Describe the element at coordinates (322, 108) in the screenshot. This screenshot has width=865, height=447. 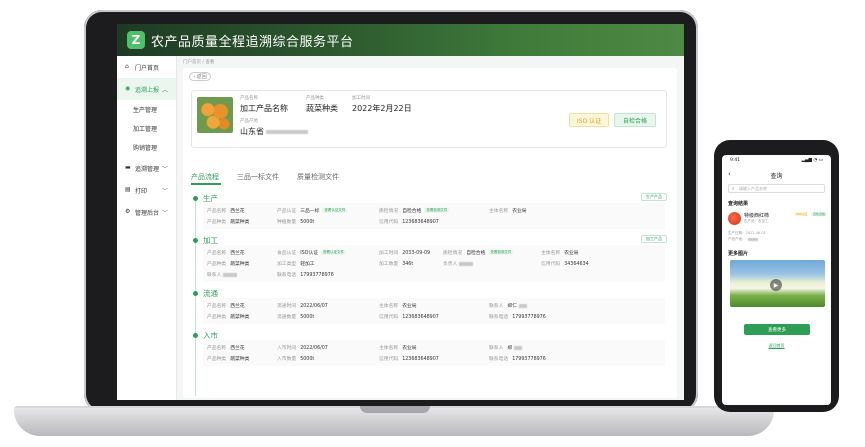
I see `product-type: 蔬菜种类` at that location.